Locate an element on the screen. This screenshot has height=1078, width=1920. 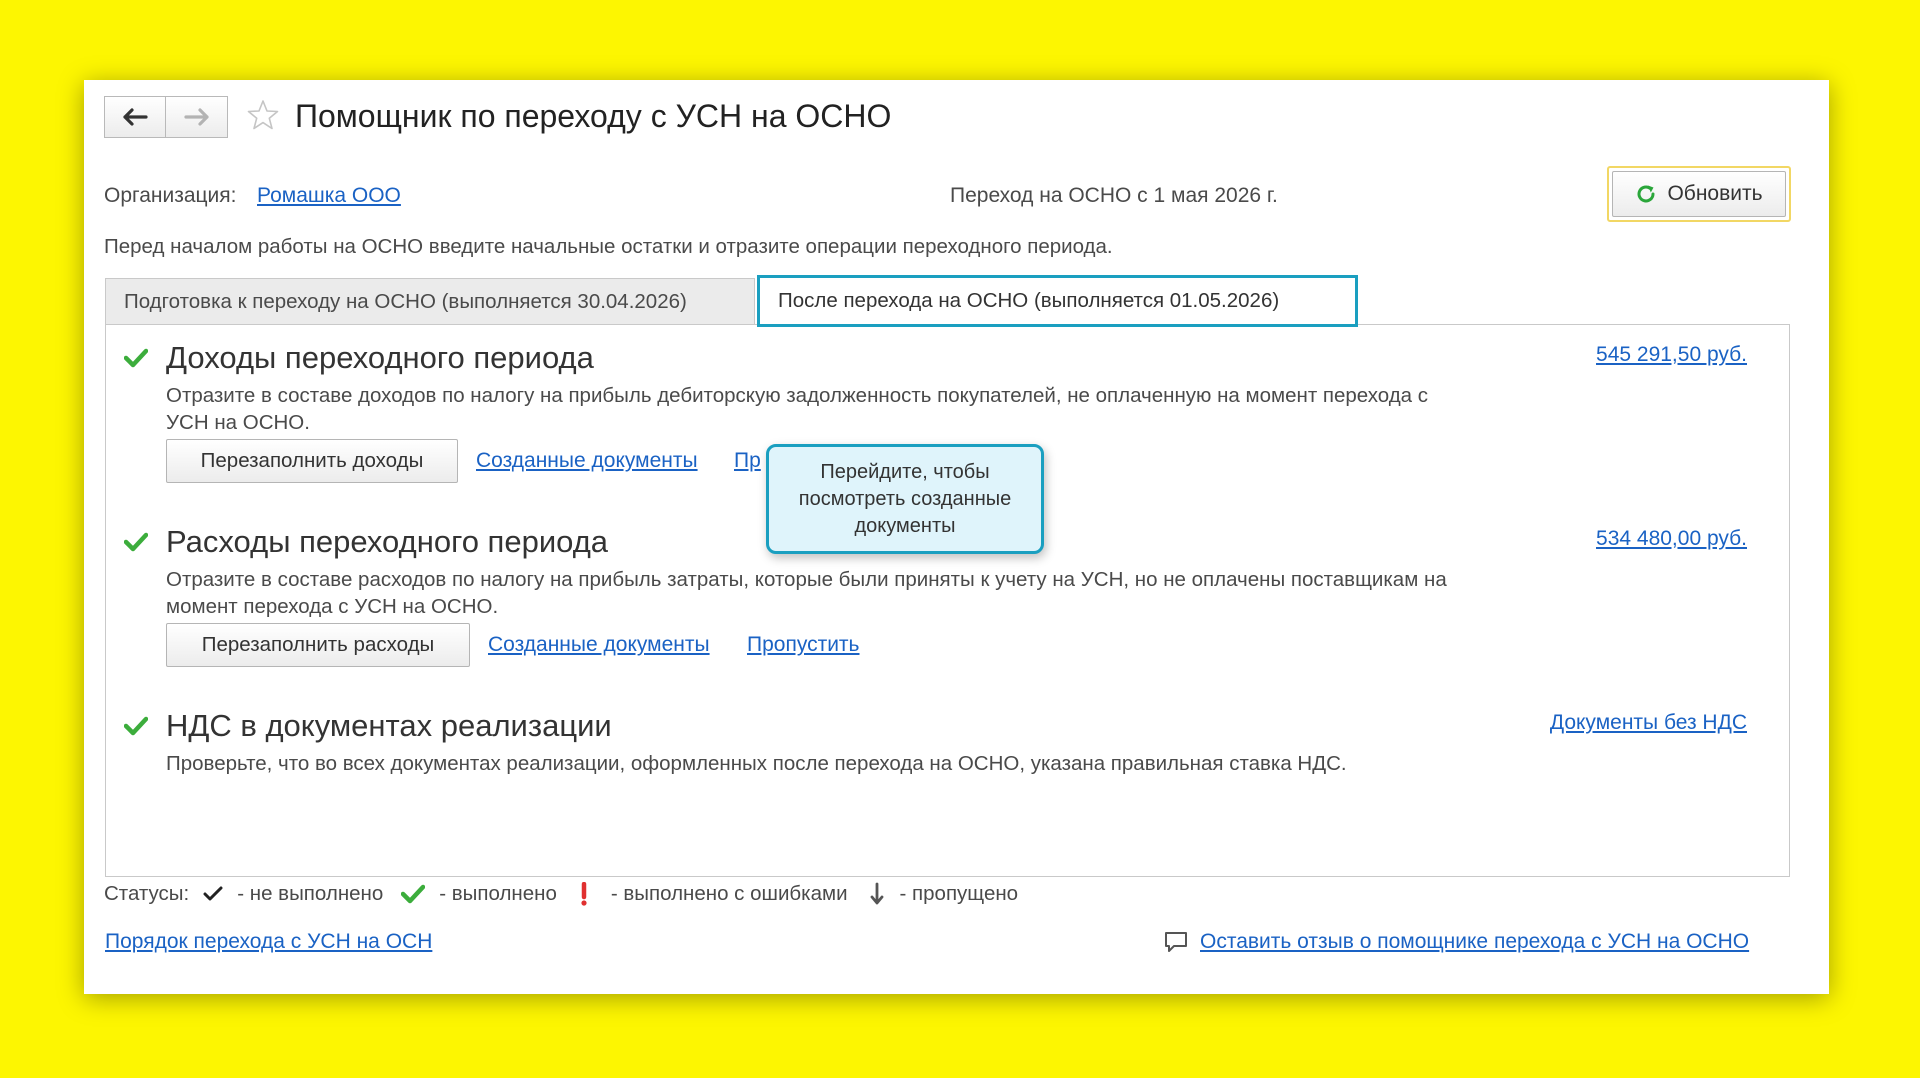
status-legend-label: Статусы: is located at coordinates (147, 893).